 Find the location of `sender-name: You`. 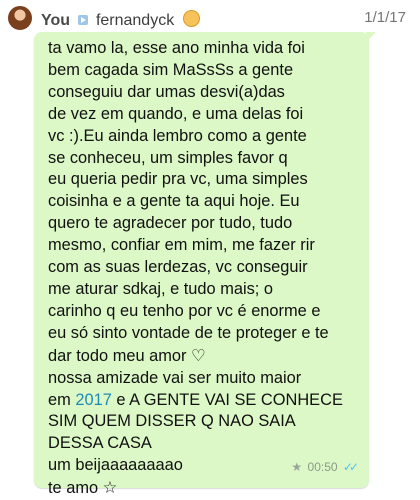

sender-name: You is located at coordinates (56, 20).